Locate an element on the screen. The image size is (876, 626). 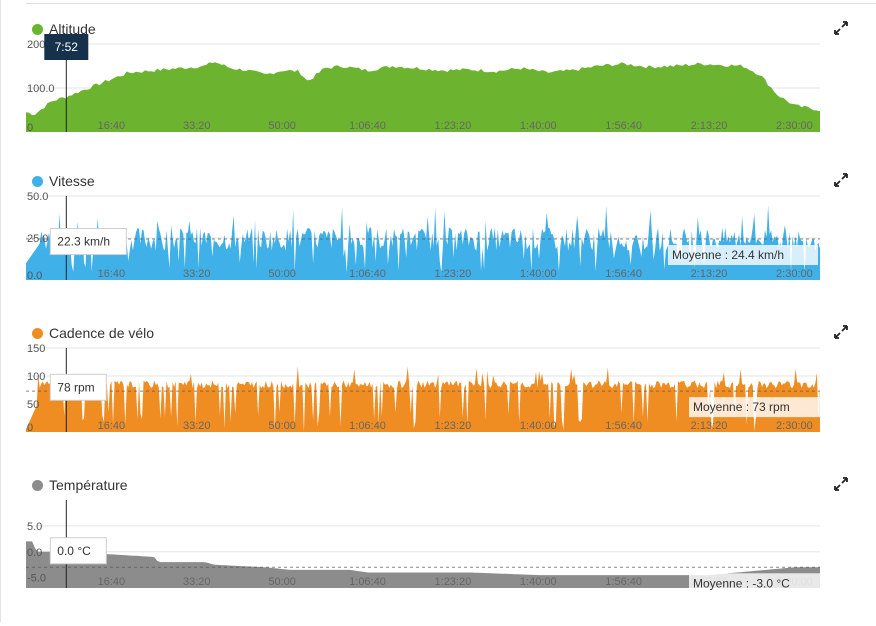
y-tick-label: 5.0 is located at coordinates (34, 527).